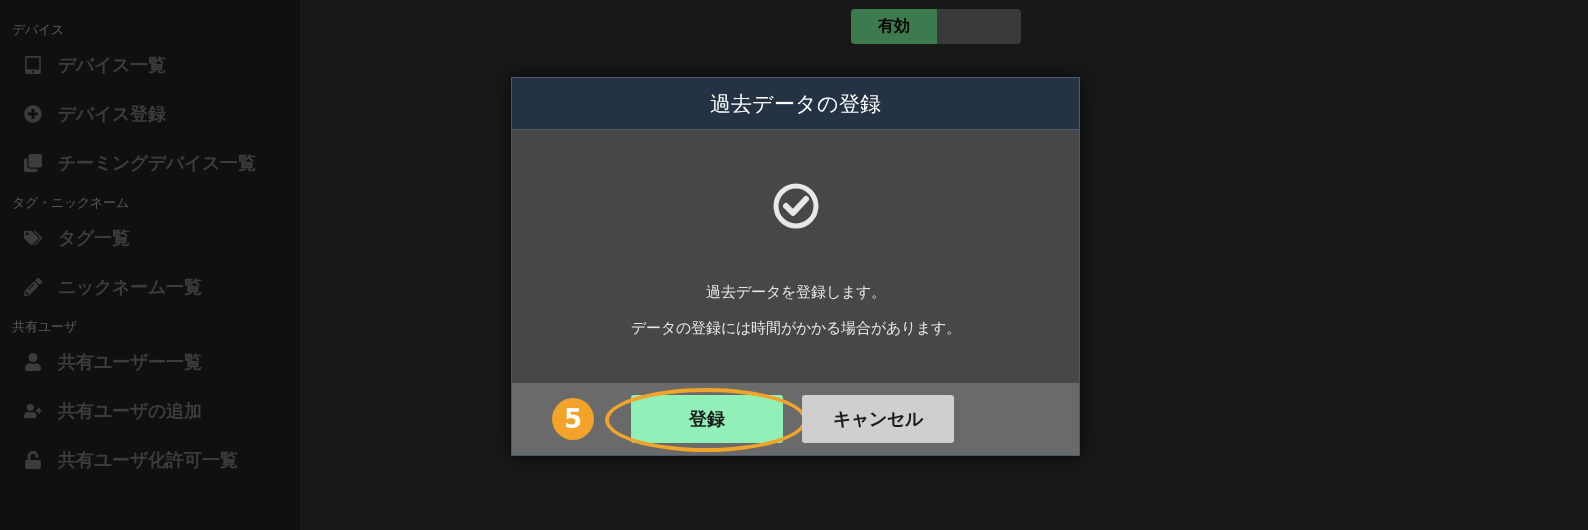  Describe the element at coordinates (33, 459) in the screenshot. I see `unlock-icon` at that location.